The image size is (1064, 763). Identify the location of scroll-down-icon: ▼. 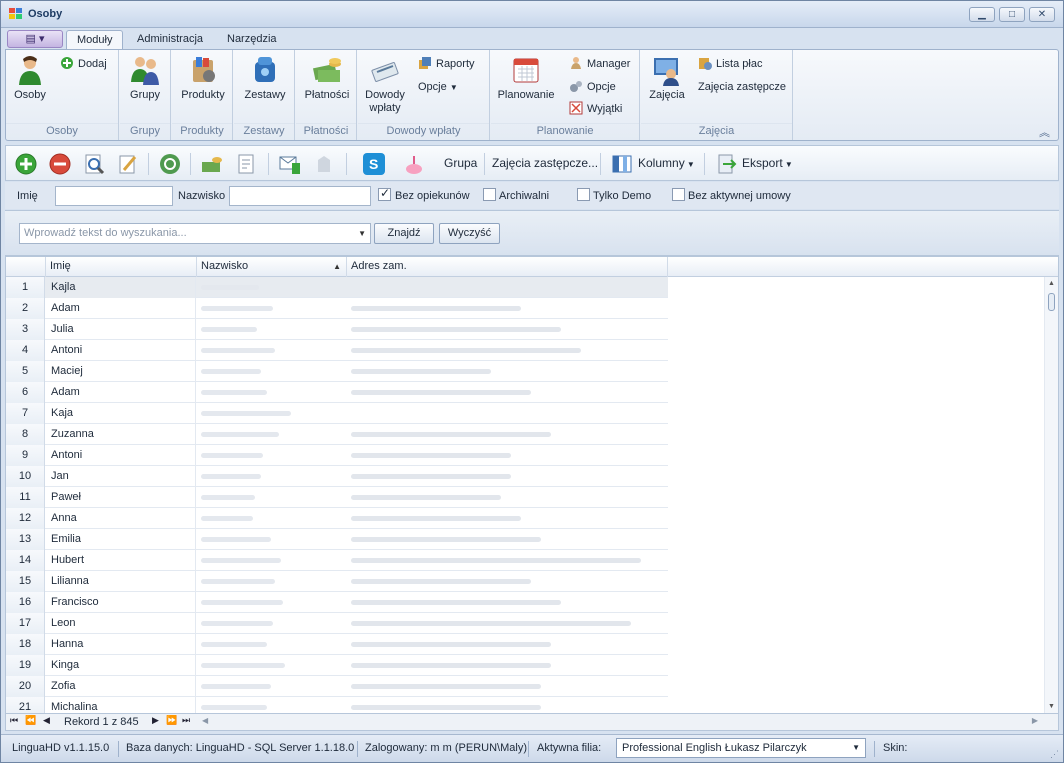
(1051, 706).